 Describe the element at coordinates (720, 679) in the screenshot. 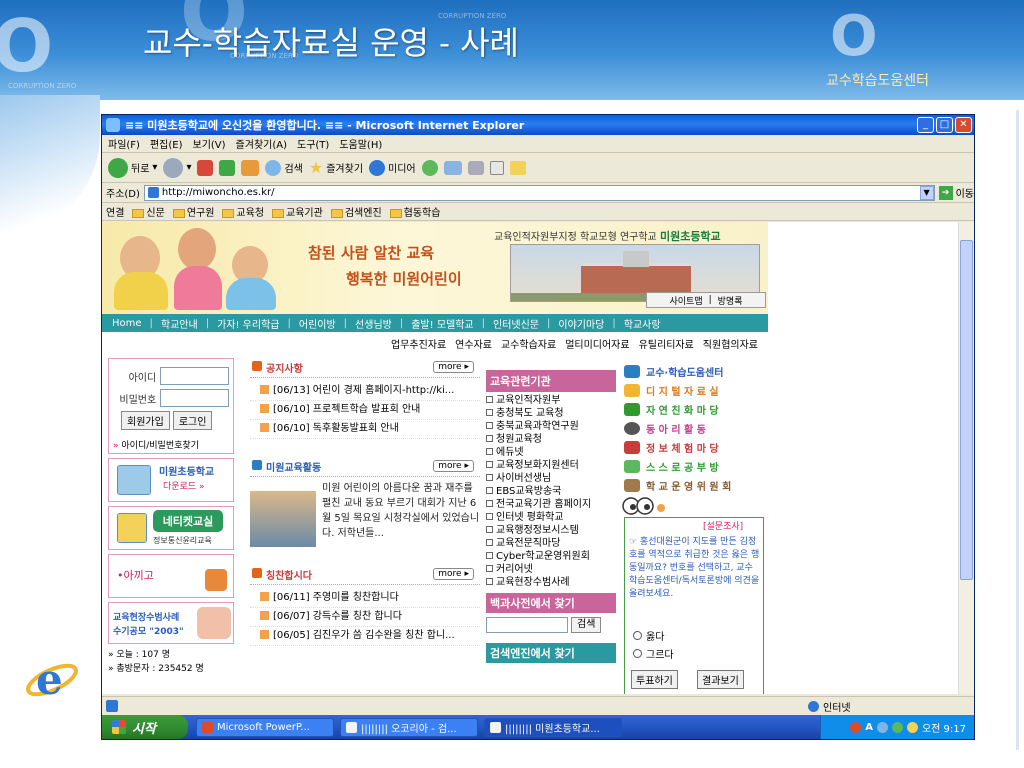

I see `results-button: 결과보기` at that location.